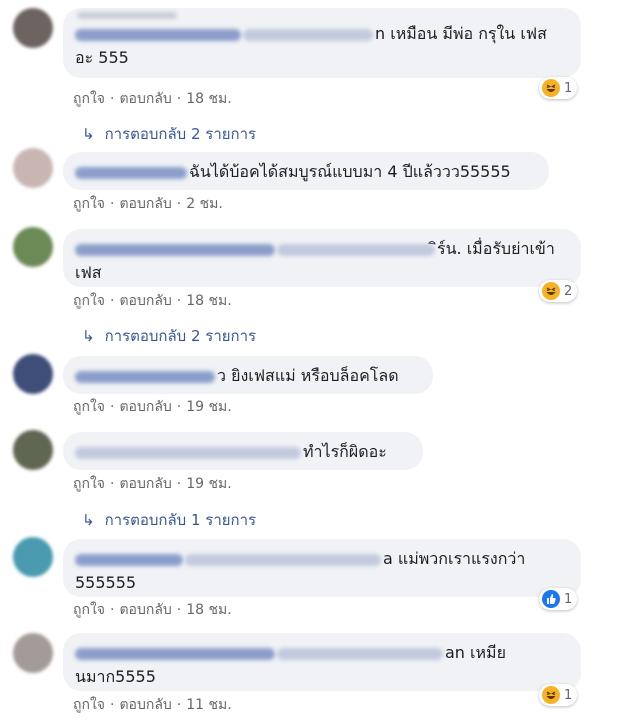  What do you see at coordinates (345, 451) in the screenshot?
I see `comment-text: ทำไรก็ผิดอะ` at bounding box center [345, 451].